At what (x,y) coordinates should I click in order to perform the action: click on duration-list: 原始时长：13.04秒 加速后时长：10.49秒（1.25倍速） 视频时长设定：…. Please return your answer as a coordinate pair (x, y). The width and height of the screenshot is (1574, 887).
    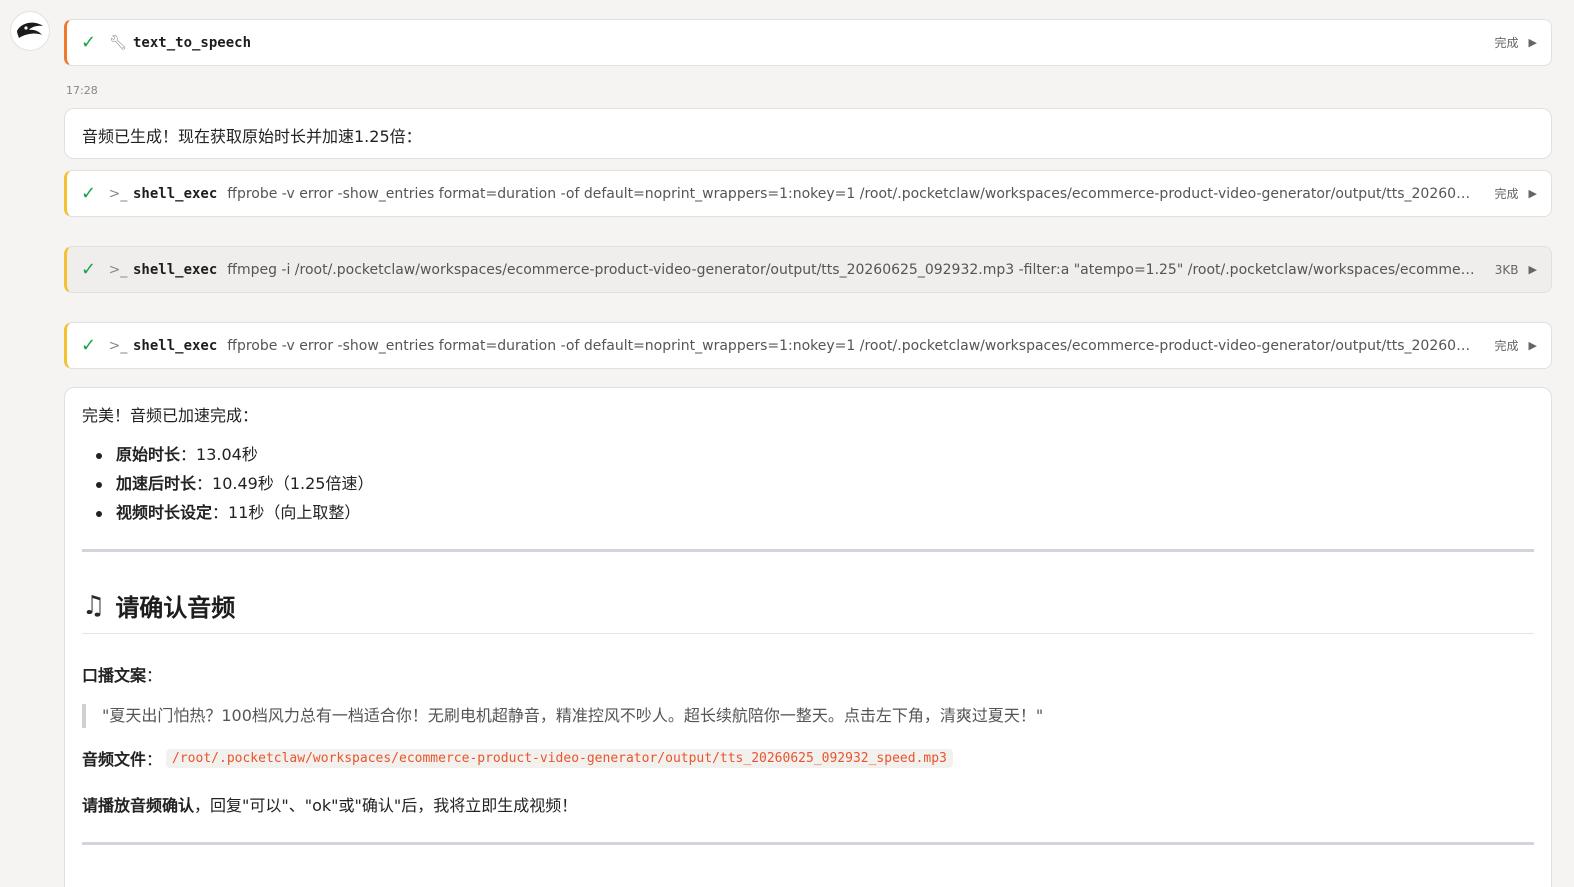
    Looking at the image, I should click on (815, 483).